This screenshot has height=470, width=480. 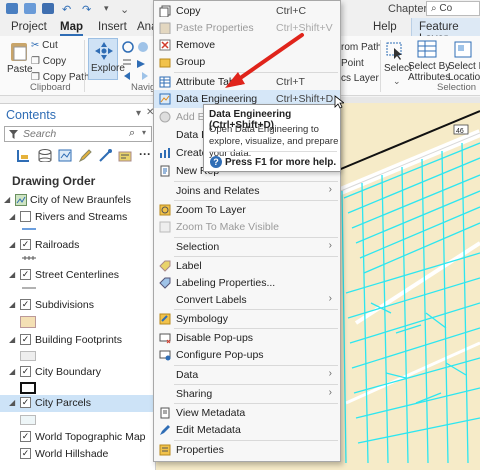 What do you see at coordinates (145, 154) in the screenshot?
I see `more-icon: ···` at bounding box center [145, 154].